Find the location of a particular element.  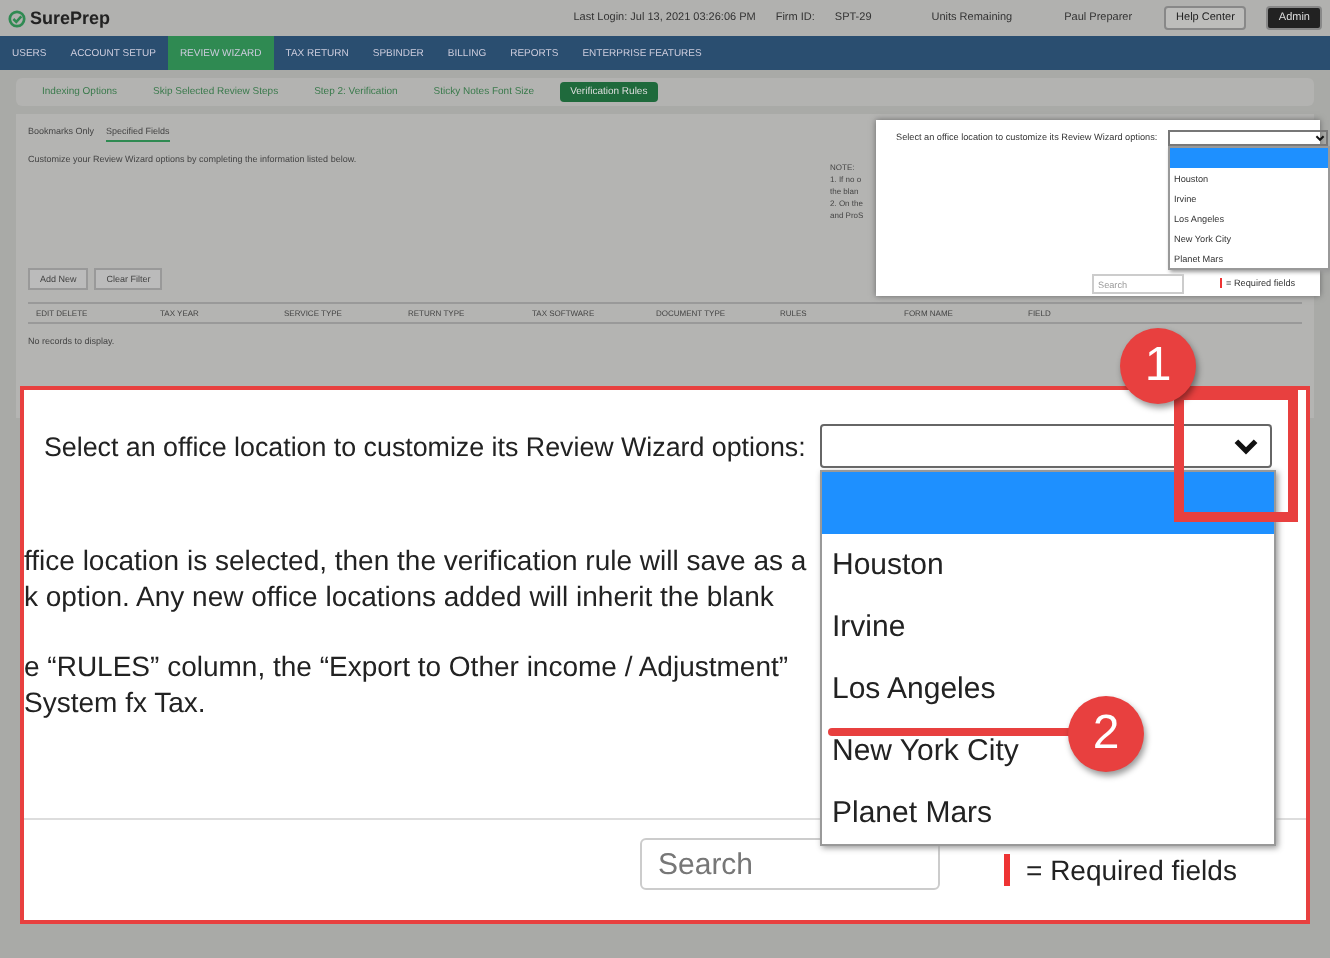

check-logo-icon is located at coordinates (17, 18).